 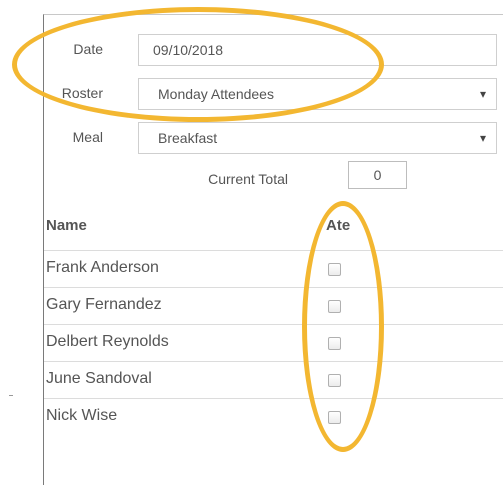 What do you see at coordinates (273, 268) in the screenshot?
I see `table-row: Frank Anderson` at bounding box center [273, 268].